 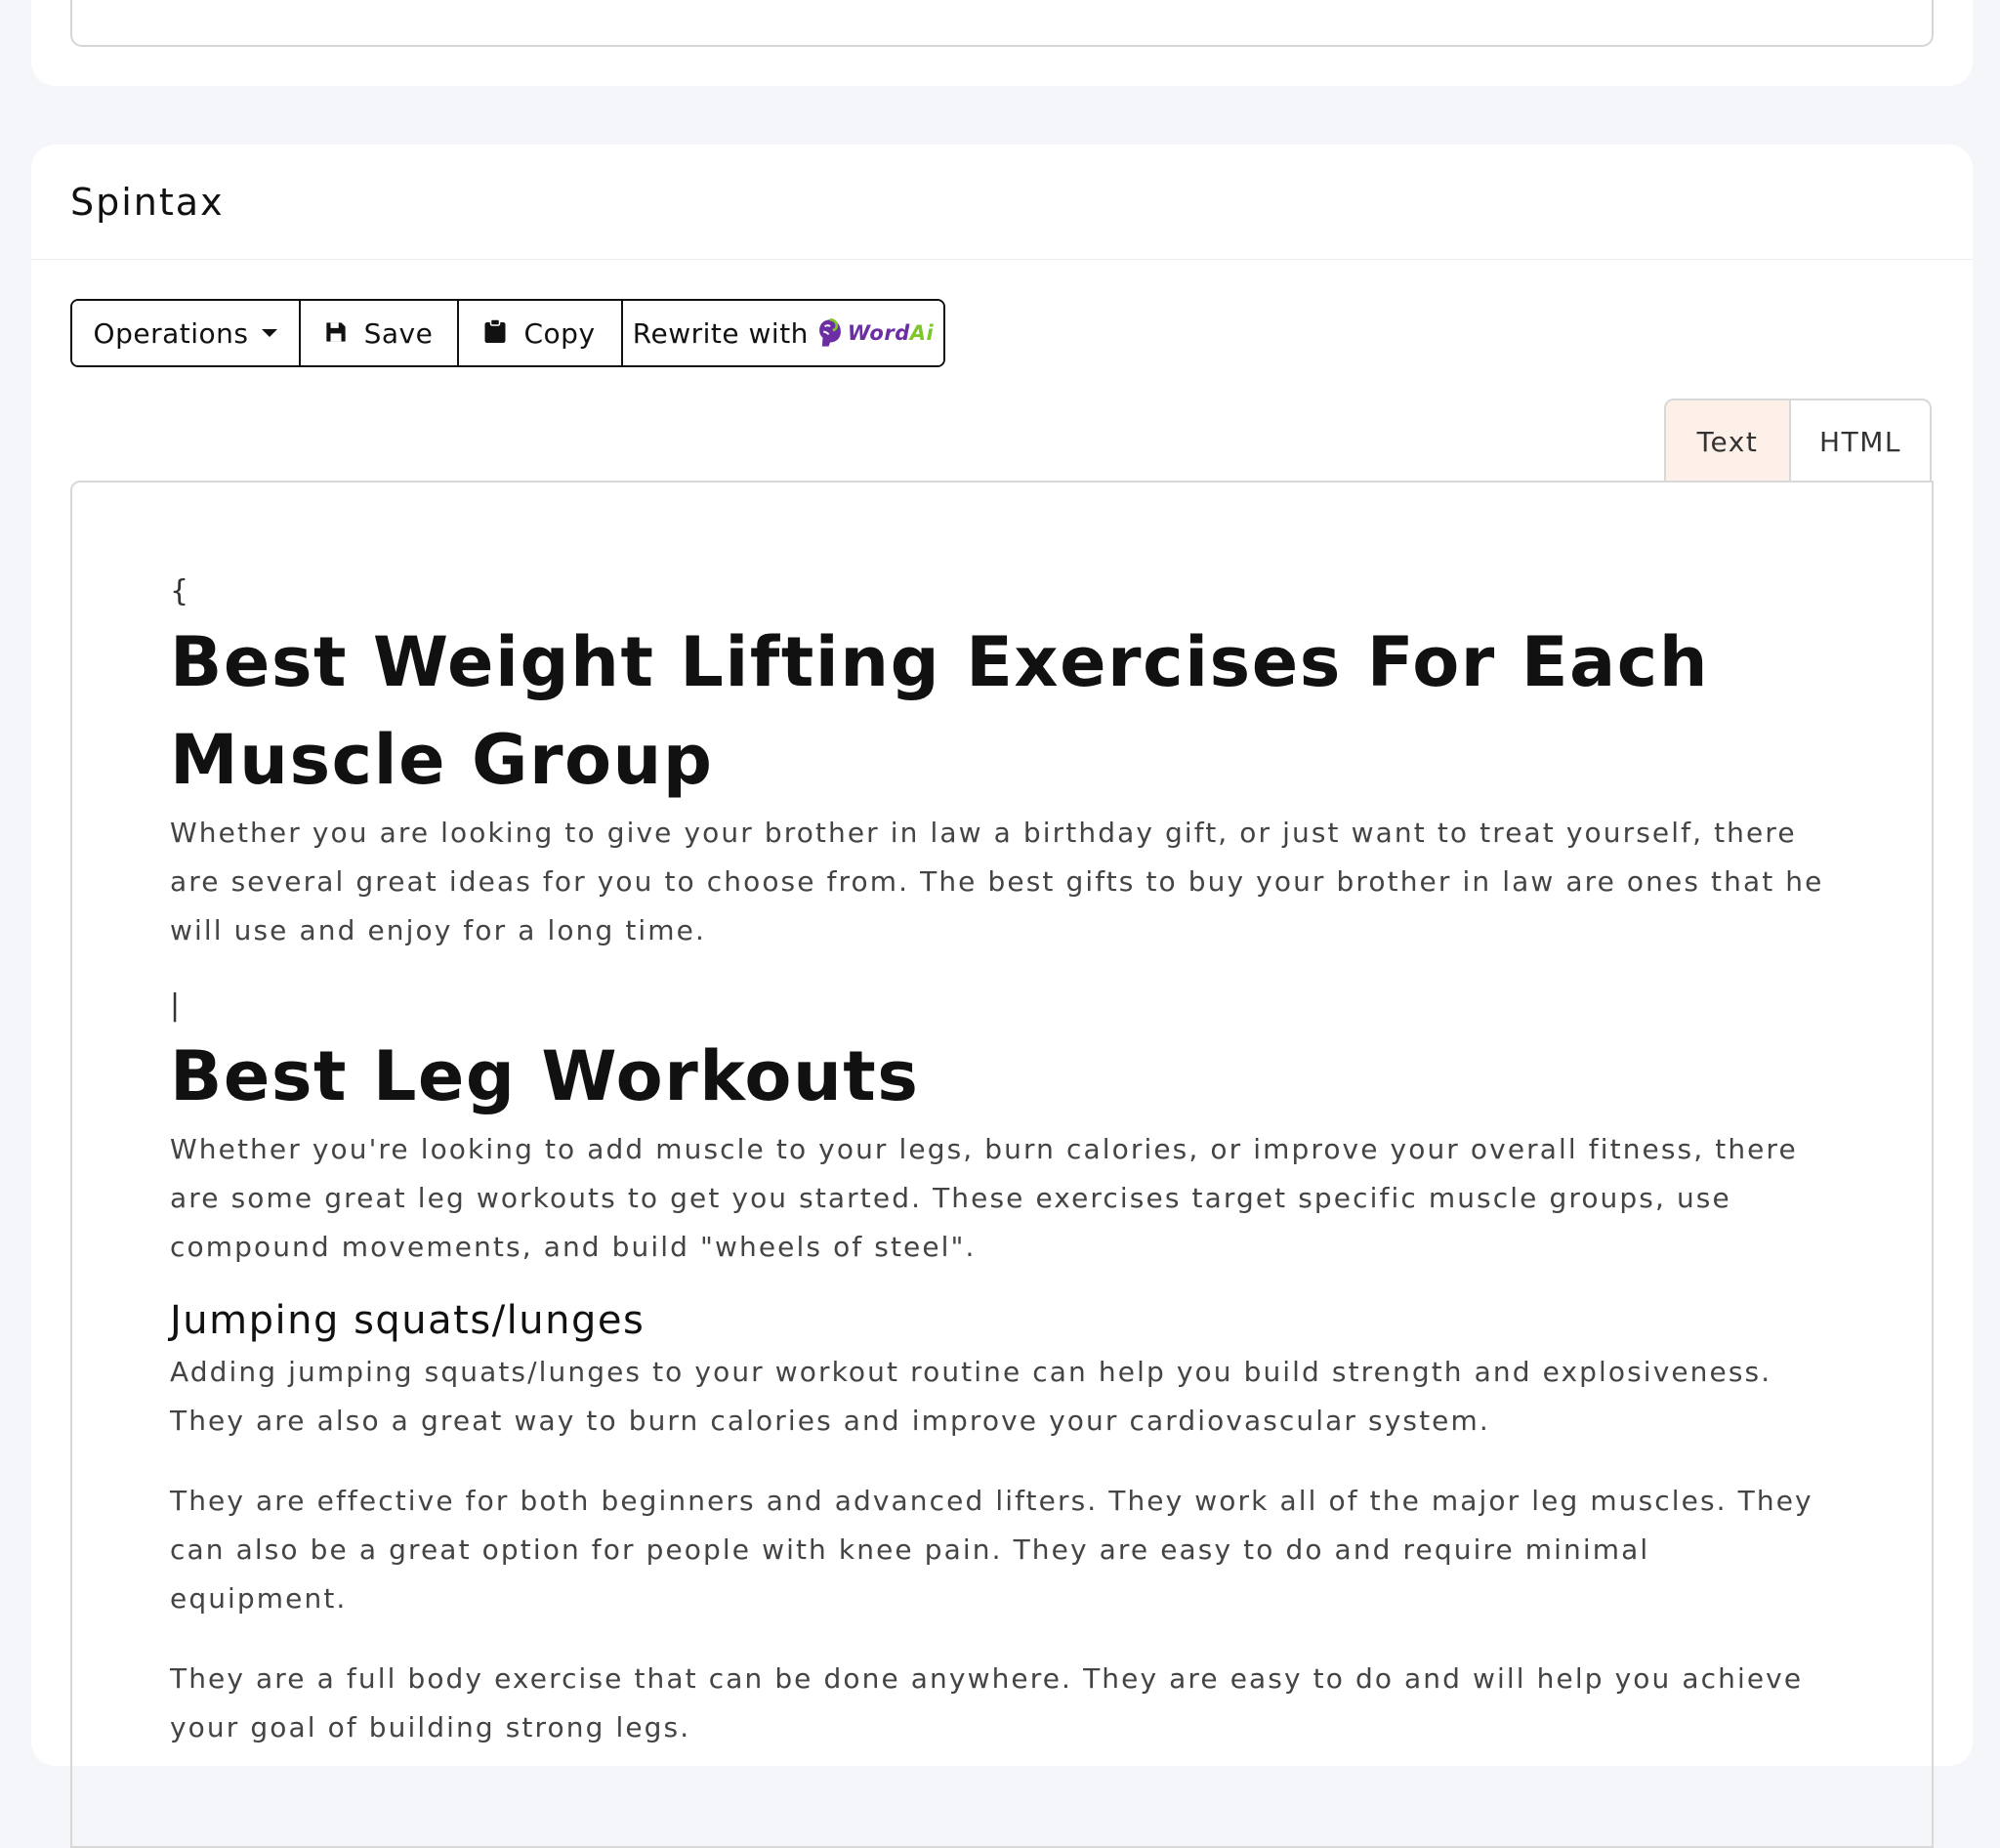 I want to click on save-label: Save, so click(x=398, y=333).